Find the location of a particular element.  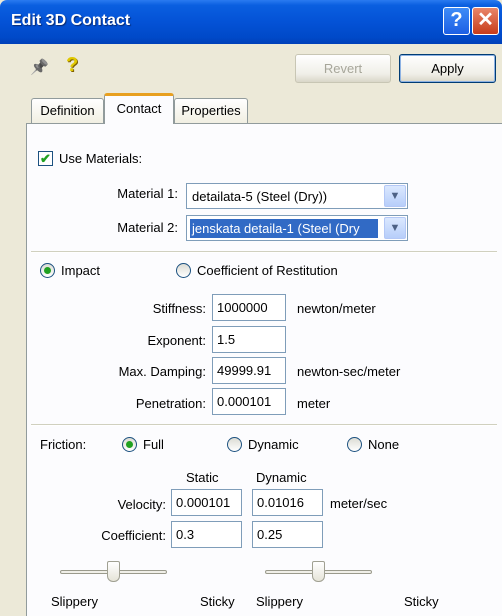

stiffness-label: Stiffness: is located at coordinates (179, 308).